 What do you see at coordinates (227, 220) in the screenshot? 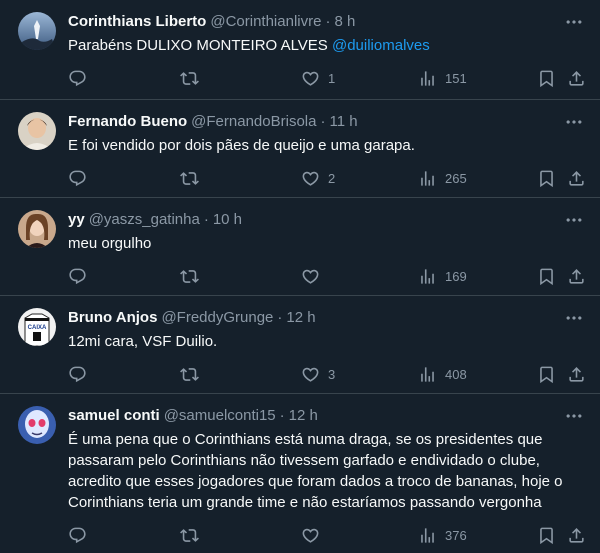
I see `timestamp: 10 h` at bounding box center [227, 220].